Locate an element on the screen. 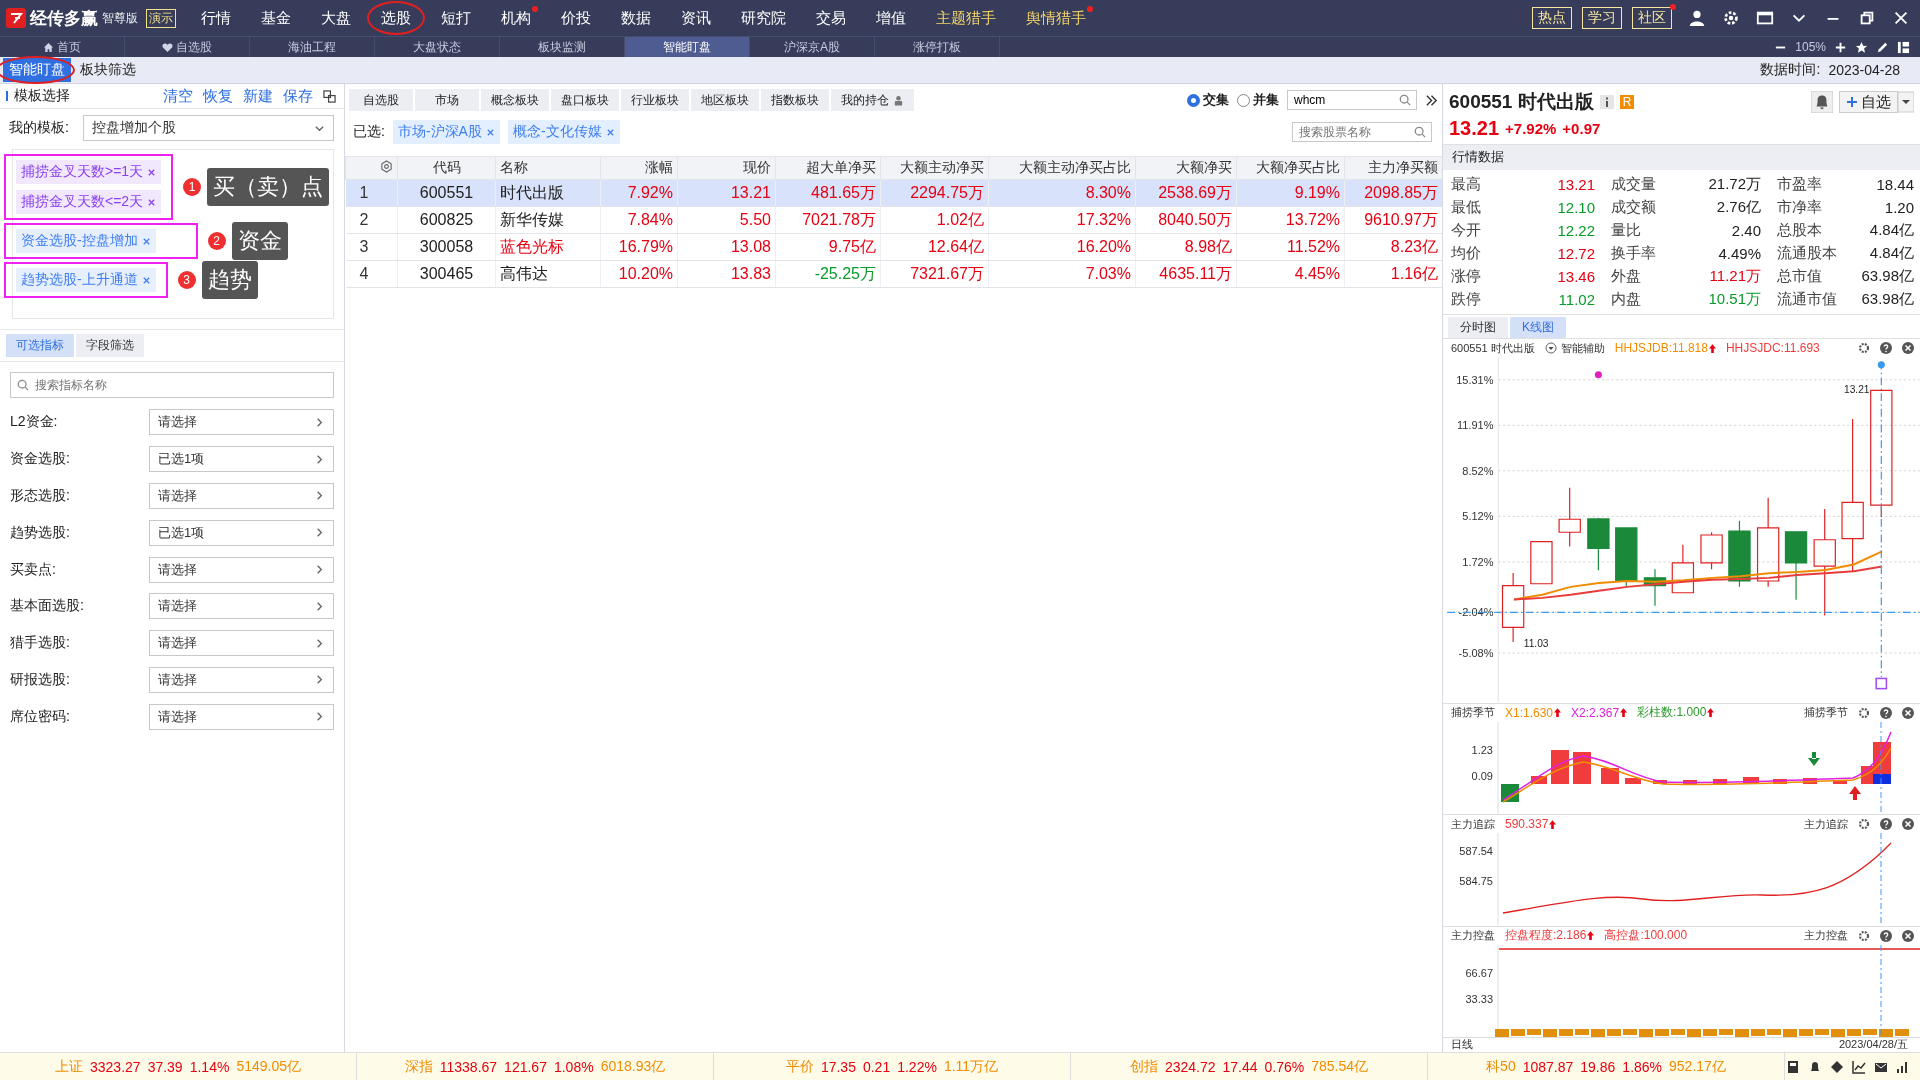  indicator-tab: 可选指标 is located at coordinates (40, 345).